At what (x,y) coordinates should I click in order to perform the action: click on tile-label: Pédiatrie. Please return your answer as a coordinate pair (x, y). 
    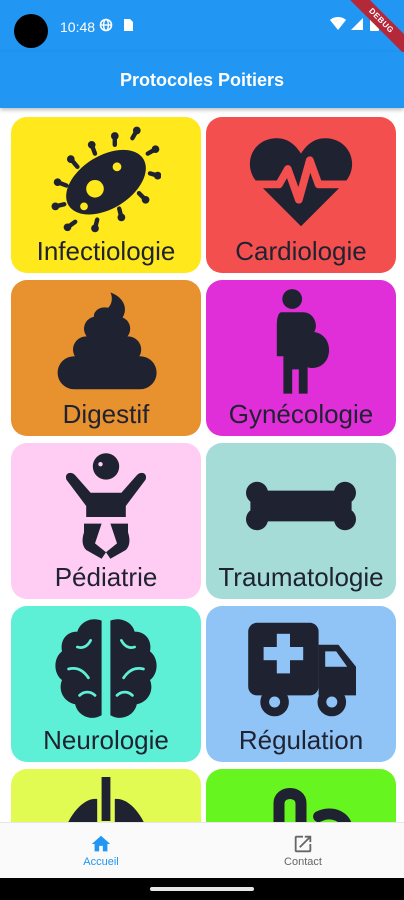
    Looking at the image, I should click on (106, 577).